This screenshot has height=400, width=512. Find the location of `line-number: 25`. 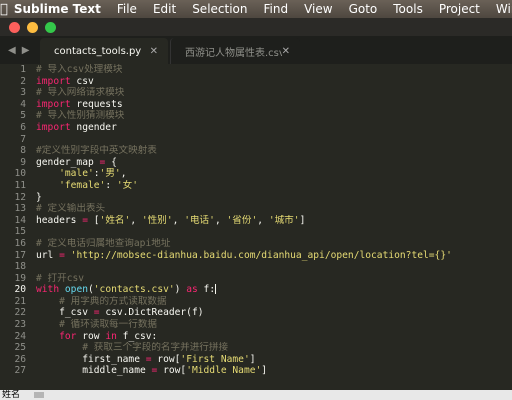

line-number: 25 is located at coordinates (20, 348).